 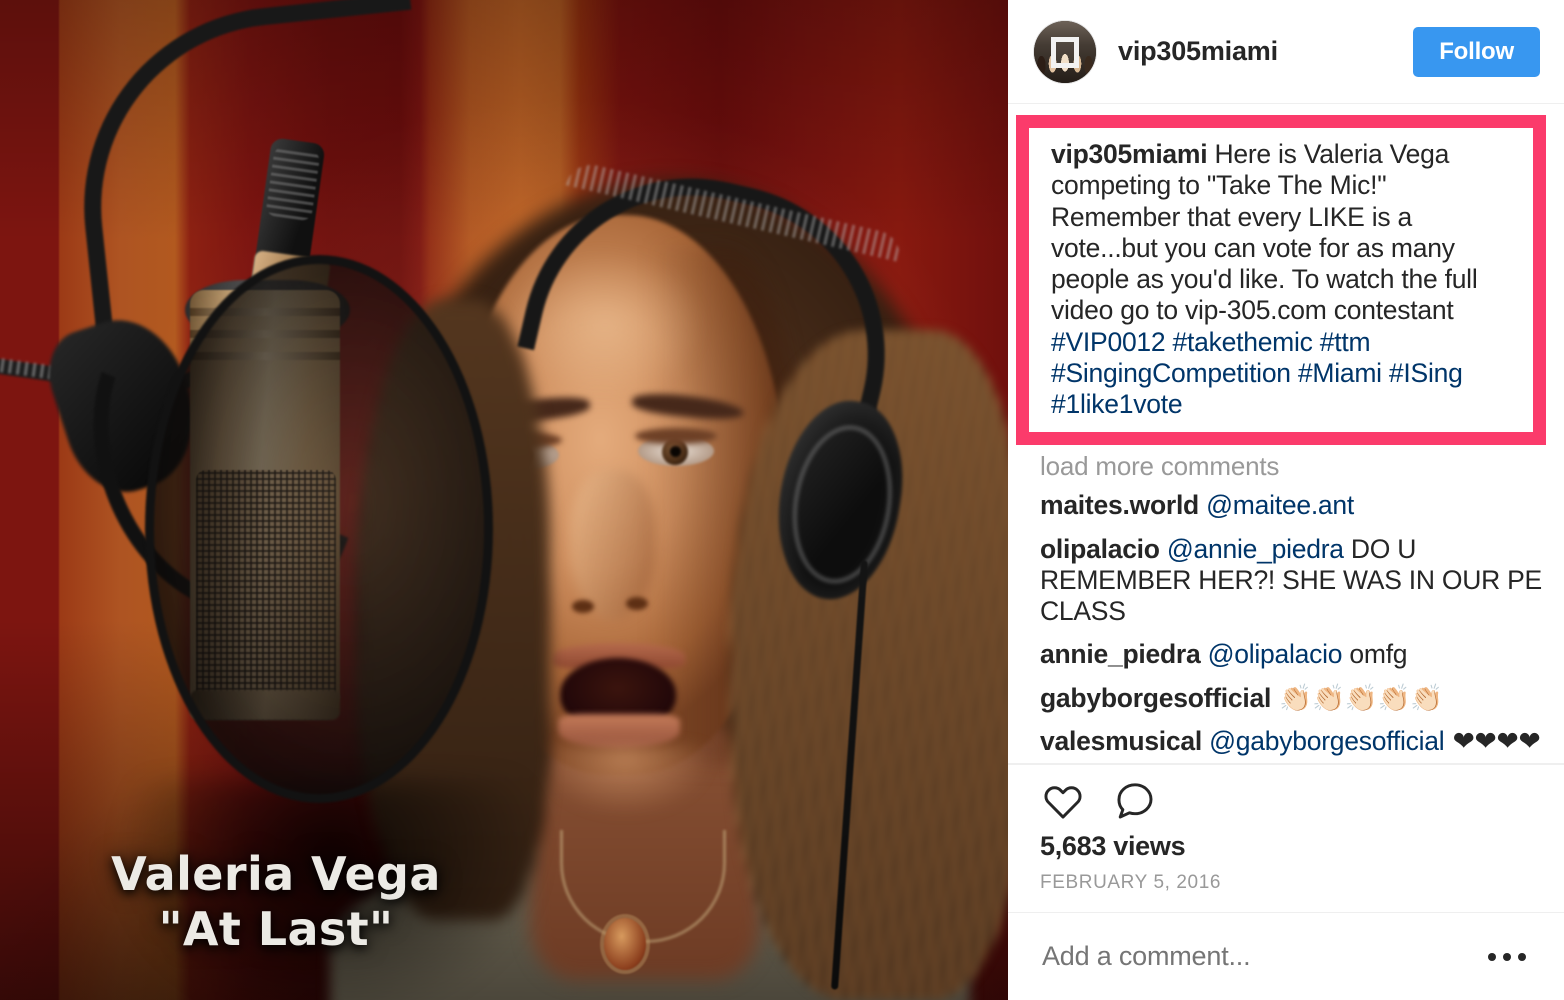 What do you see at coordinates (619, 731) in the screenshot?
I see `lower-lip` at bounding box center [619, 731].